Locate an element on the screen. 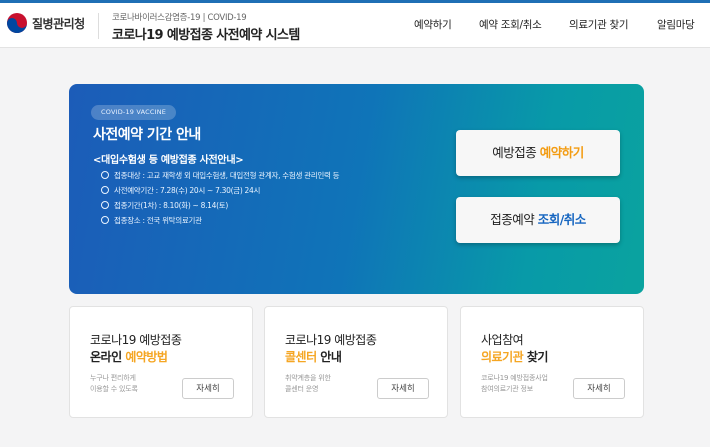  notice-item: 접종장소 : 전국 위탁의료기관 is located at coordinates (220, 220).